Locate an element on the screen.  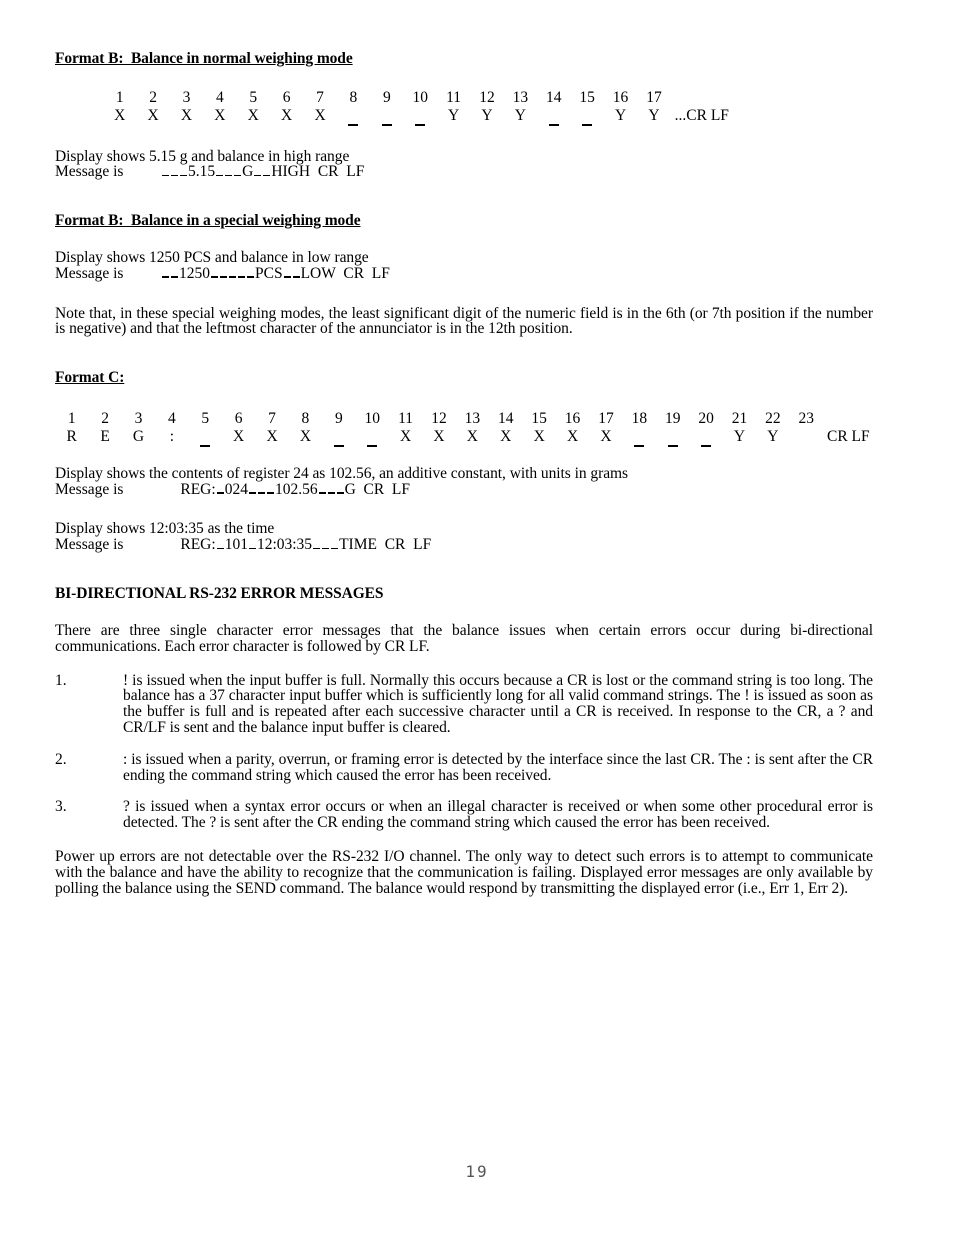
format-c-position-number: 13 is located at coordinates (472, 419).